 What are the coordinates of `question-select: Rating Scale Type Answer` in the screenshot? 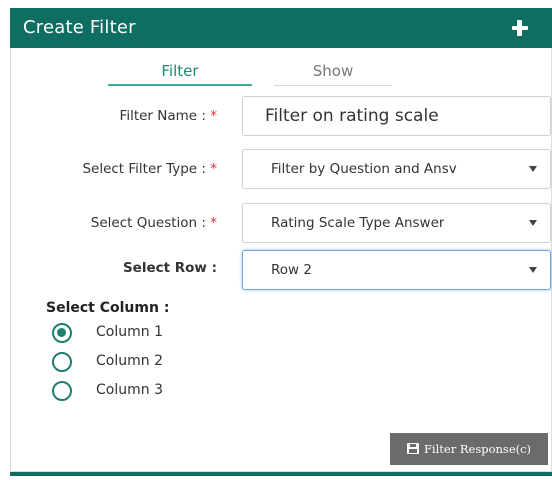 It's located at (396, 223).